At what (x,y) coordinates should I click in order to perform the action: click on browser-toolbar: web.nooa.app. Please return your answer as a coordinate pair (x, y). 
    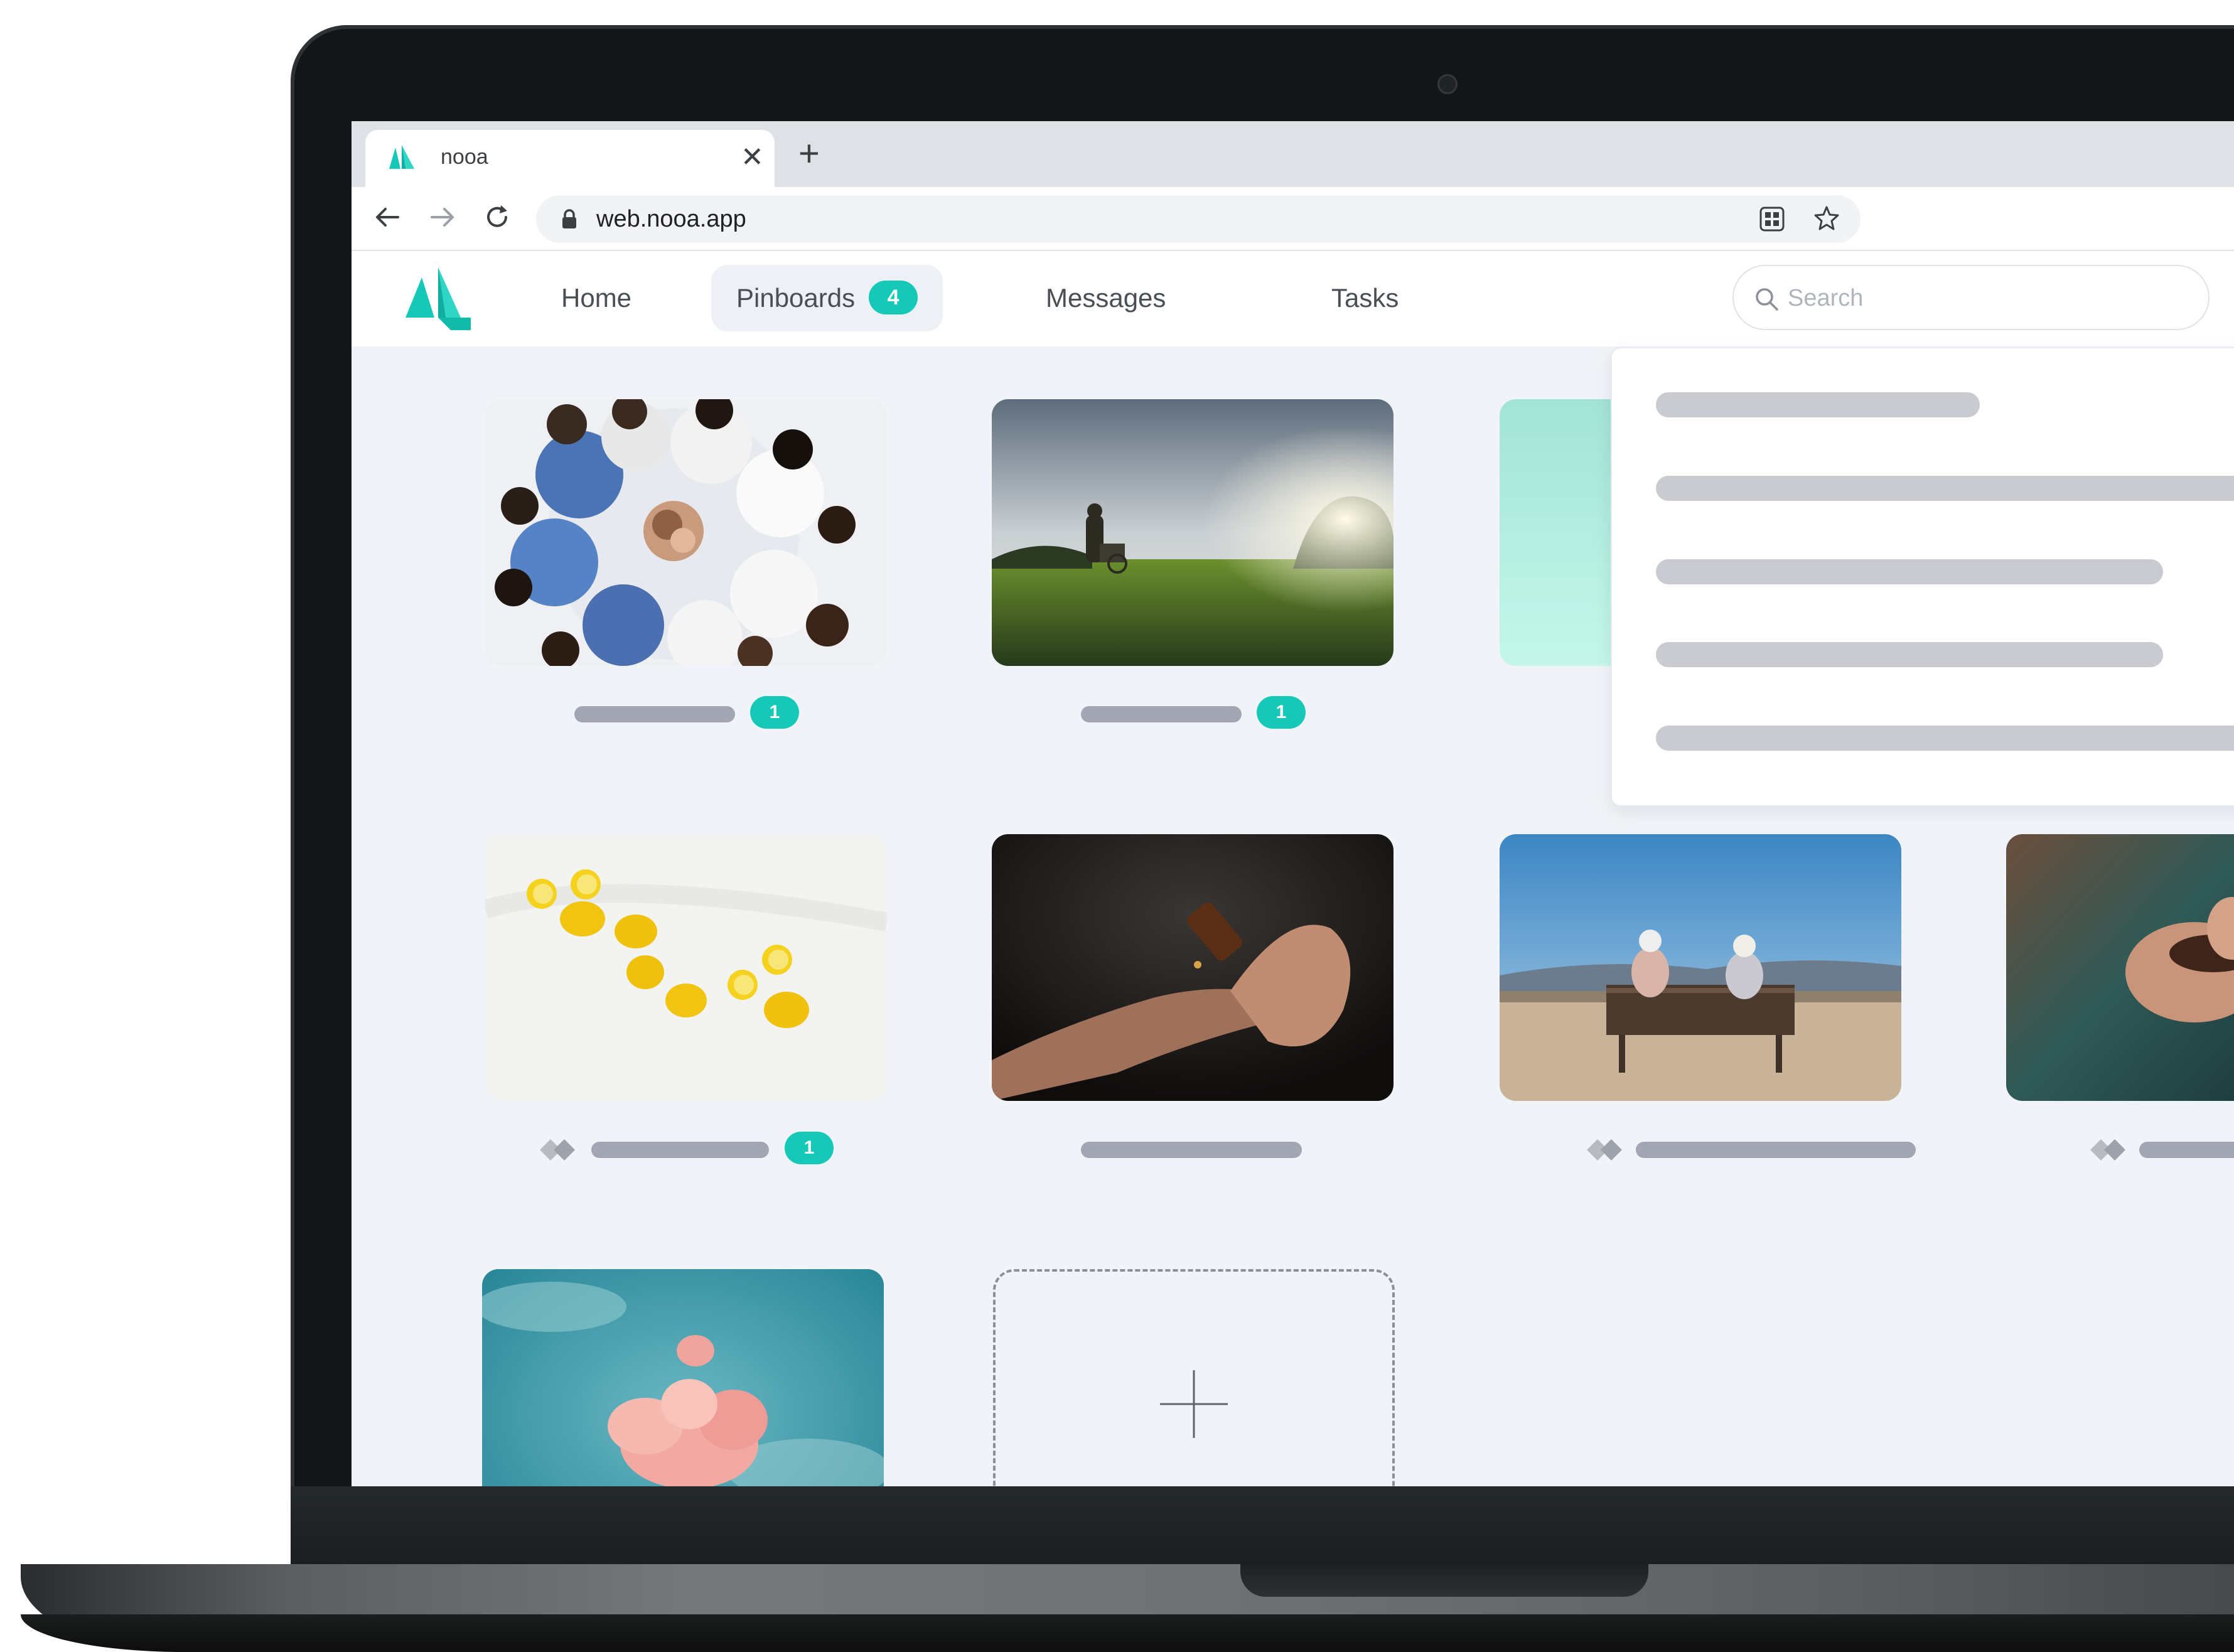
    Looking at the image, I should click on (1293, 219).